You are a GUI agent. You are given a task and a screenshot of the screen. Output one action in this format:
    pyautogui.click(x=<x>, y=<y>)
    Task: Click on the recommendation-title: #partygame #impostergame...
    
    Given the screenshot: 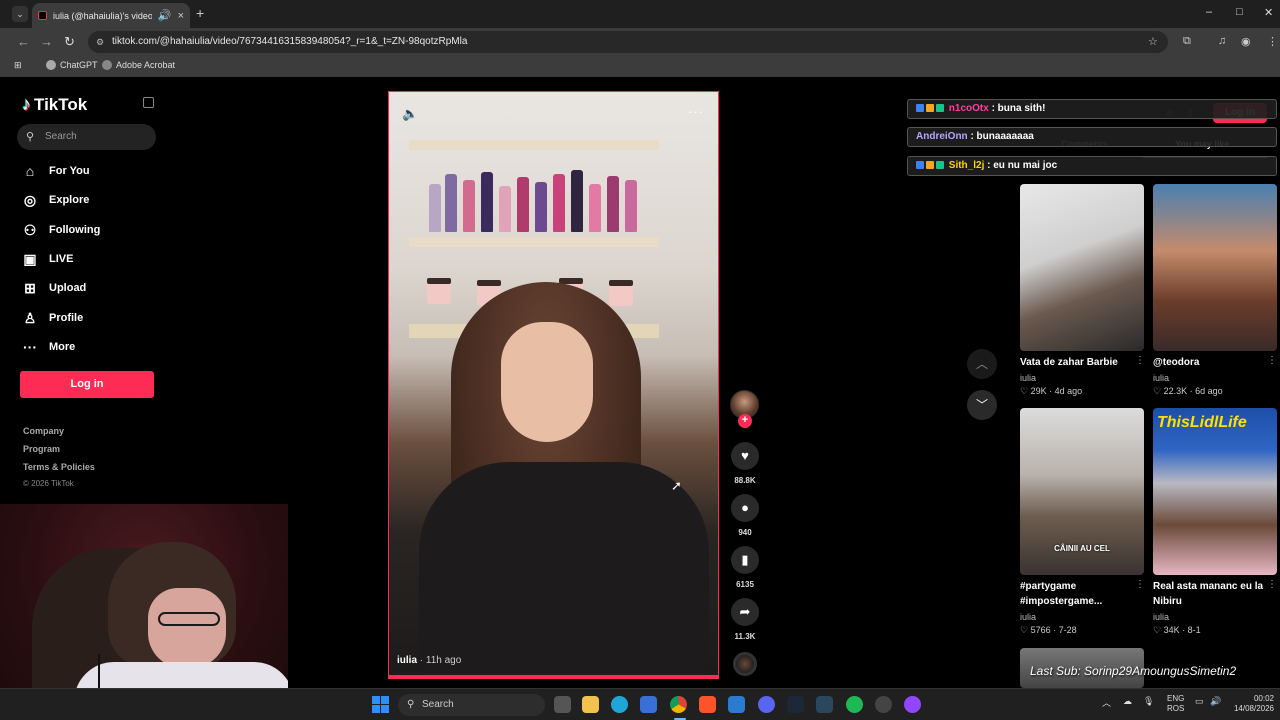 What is the action you would take?
    pyautogui.click(x=1079, y=594)
    